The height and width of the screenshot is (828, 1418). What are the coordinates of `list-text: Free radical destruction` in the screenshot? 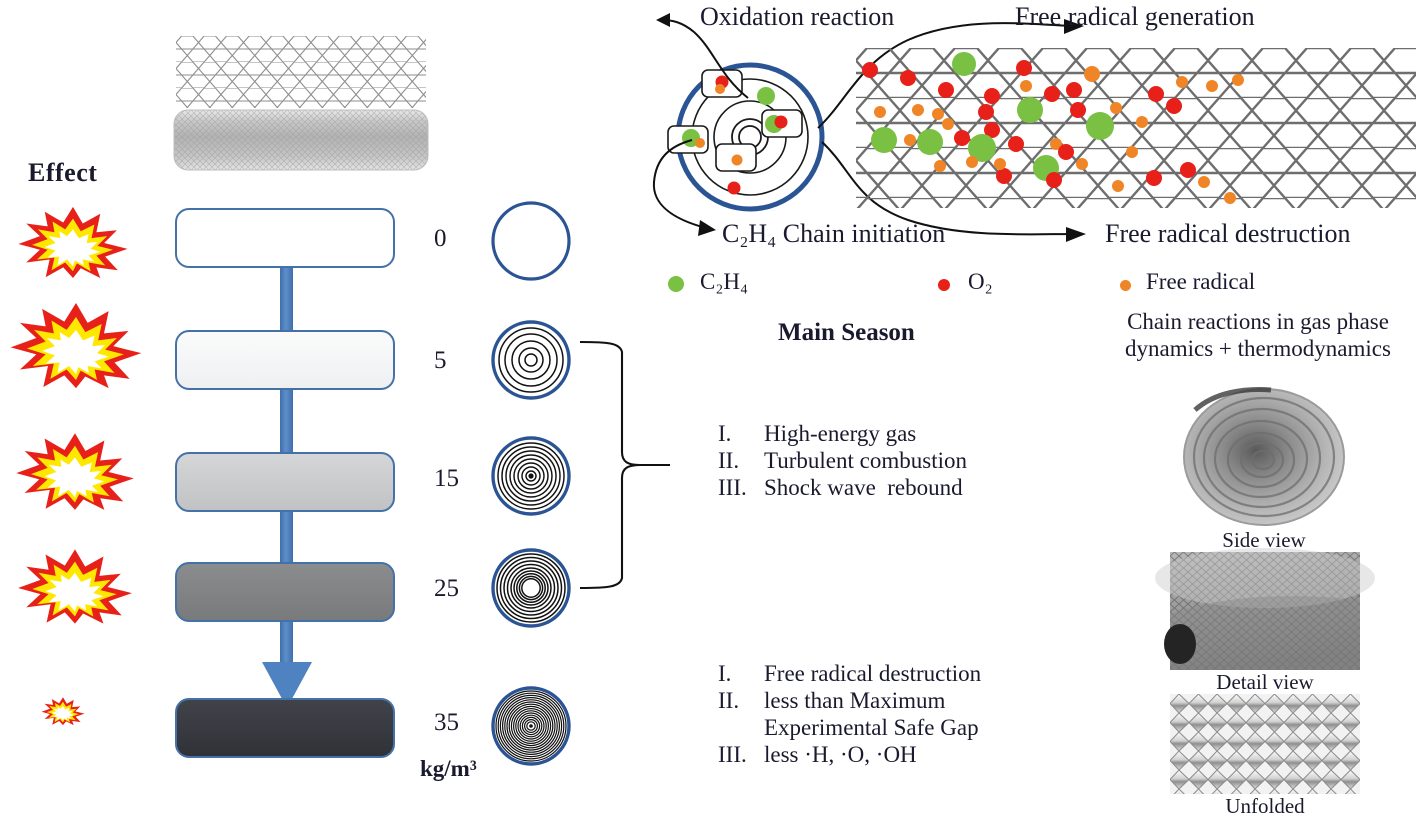 It's located at (873, 673).